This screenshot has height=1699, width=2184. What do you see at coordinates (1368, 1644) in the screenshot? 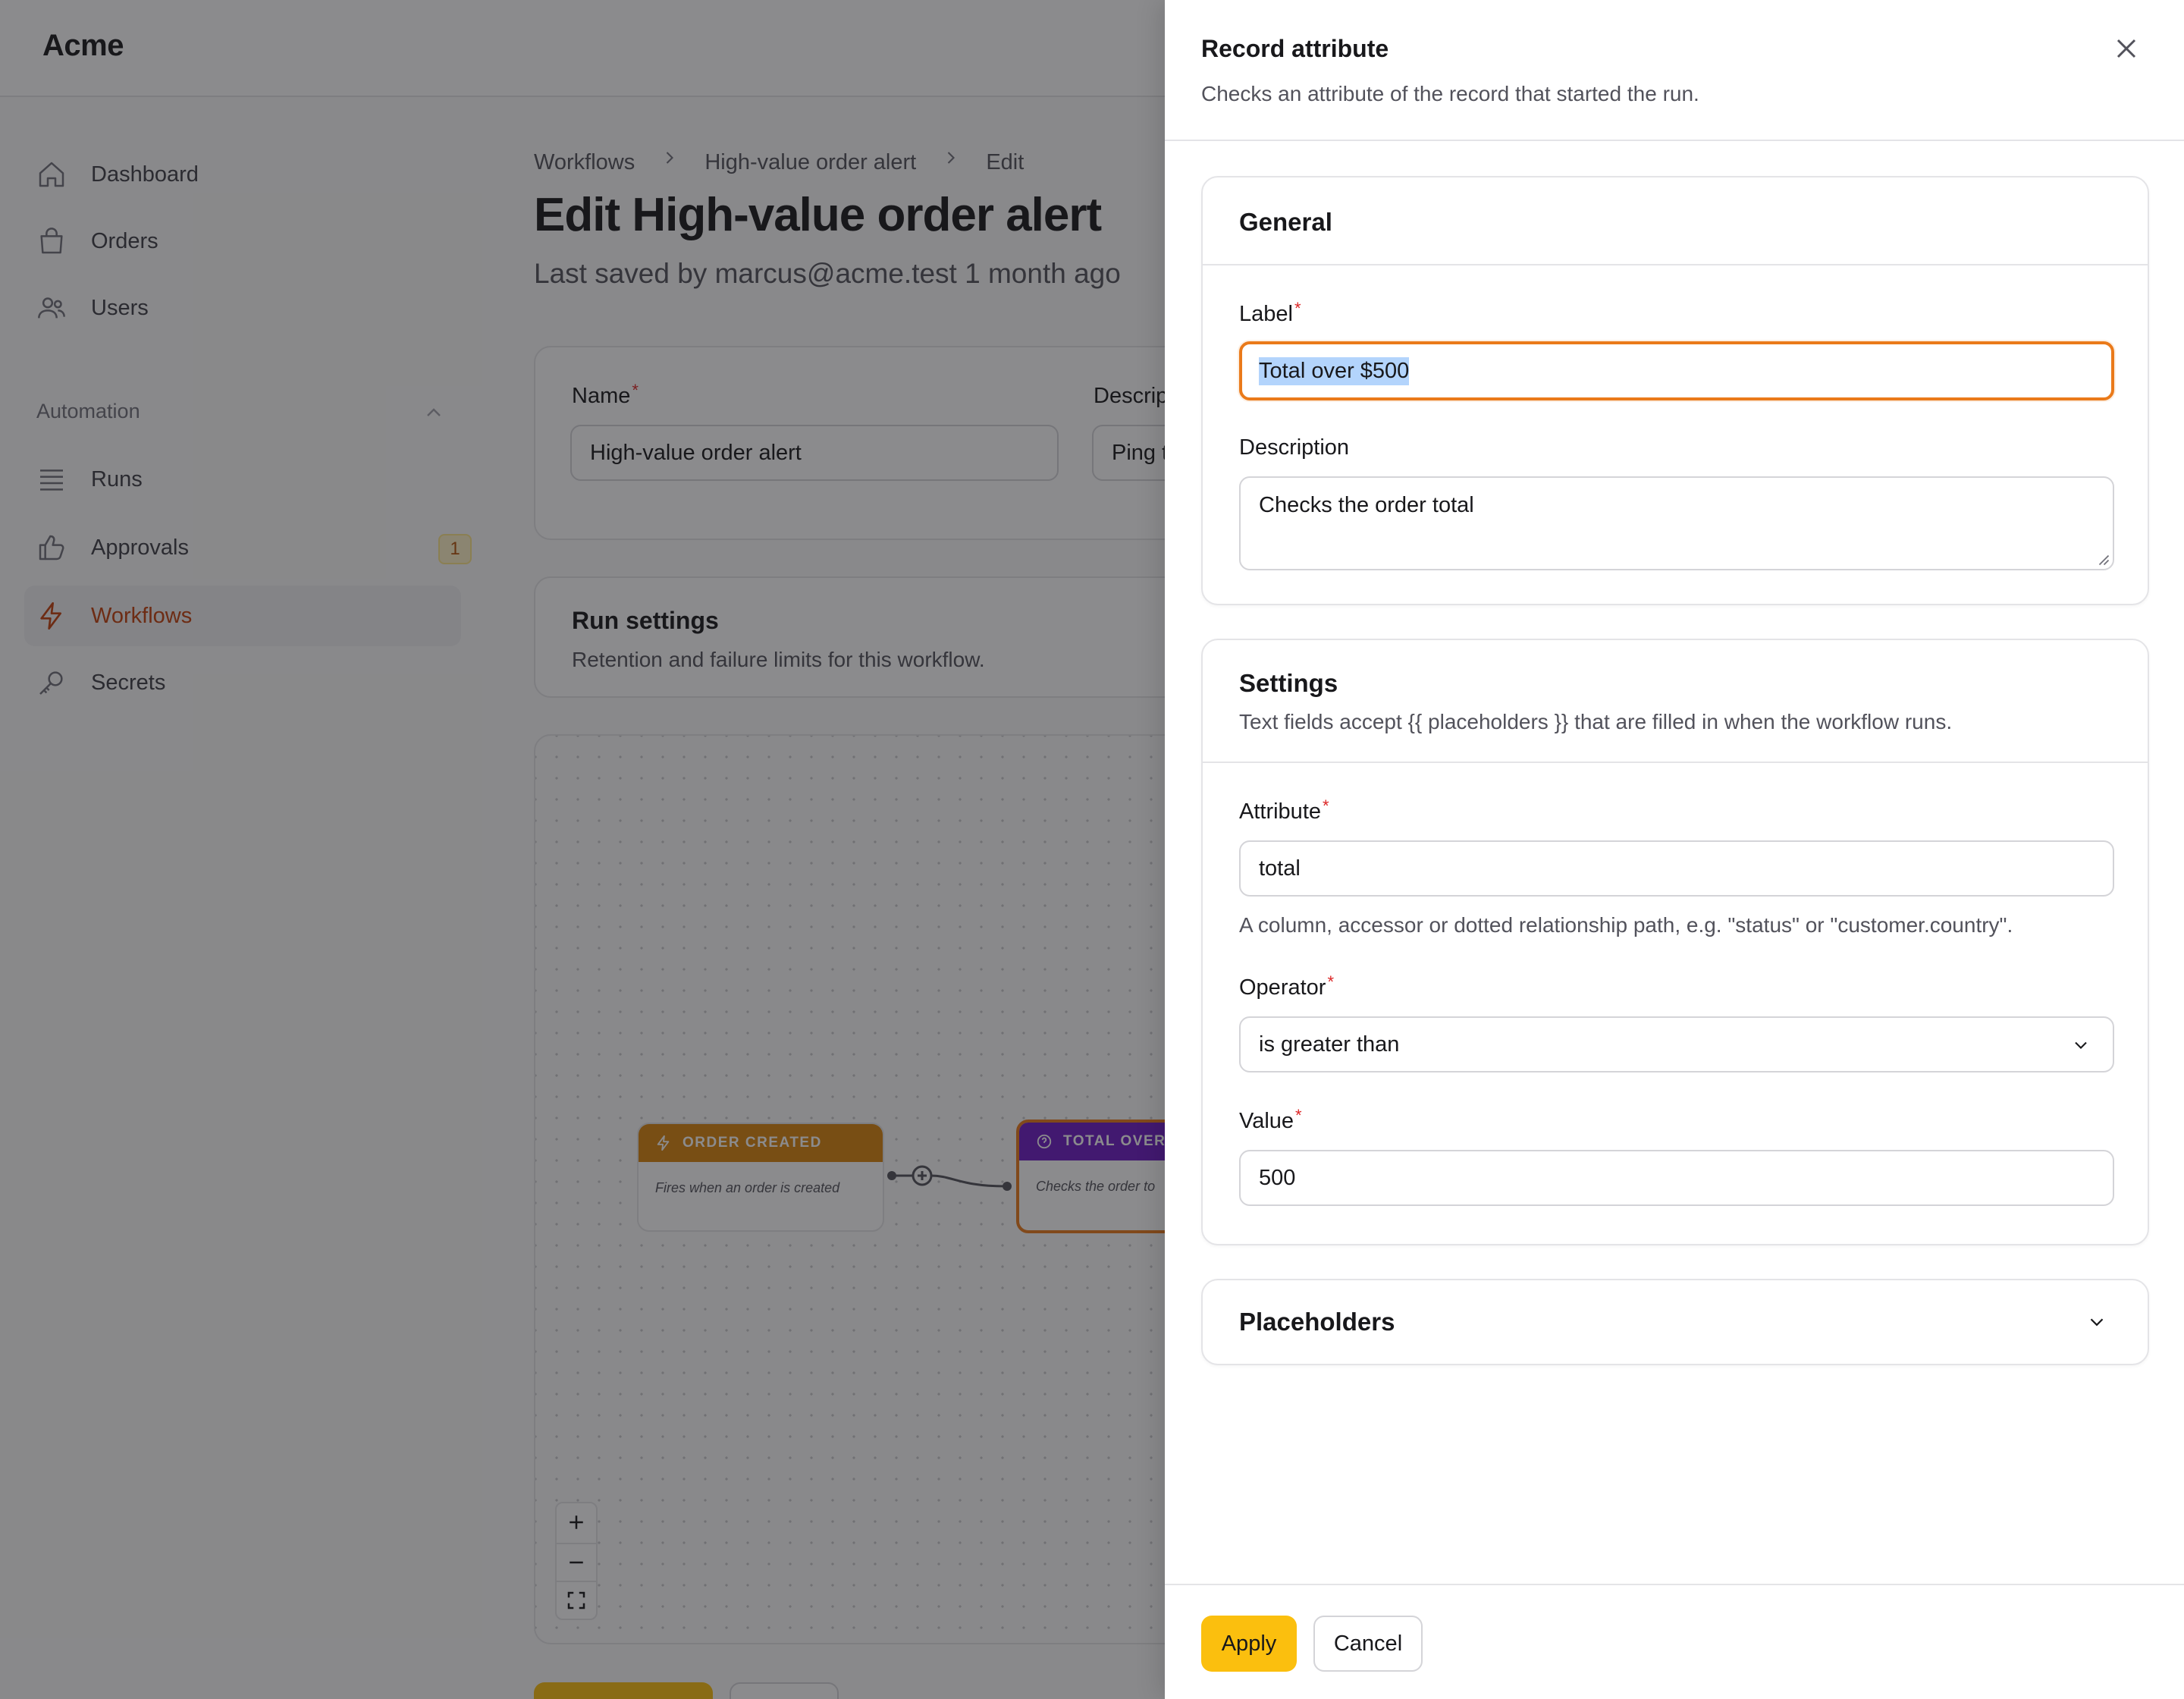
I see `cancel-button: Cancel` at bounding box center [1368, 1644].